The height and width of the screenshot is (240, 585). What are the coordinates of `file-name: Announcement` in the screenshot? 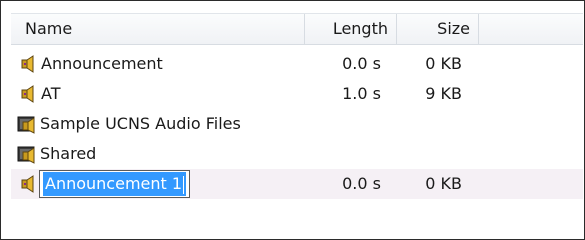 It's located at (102, 63).